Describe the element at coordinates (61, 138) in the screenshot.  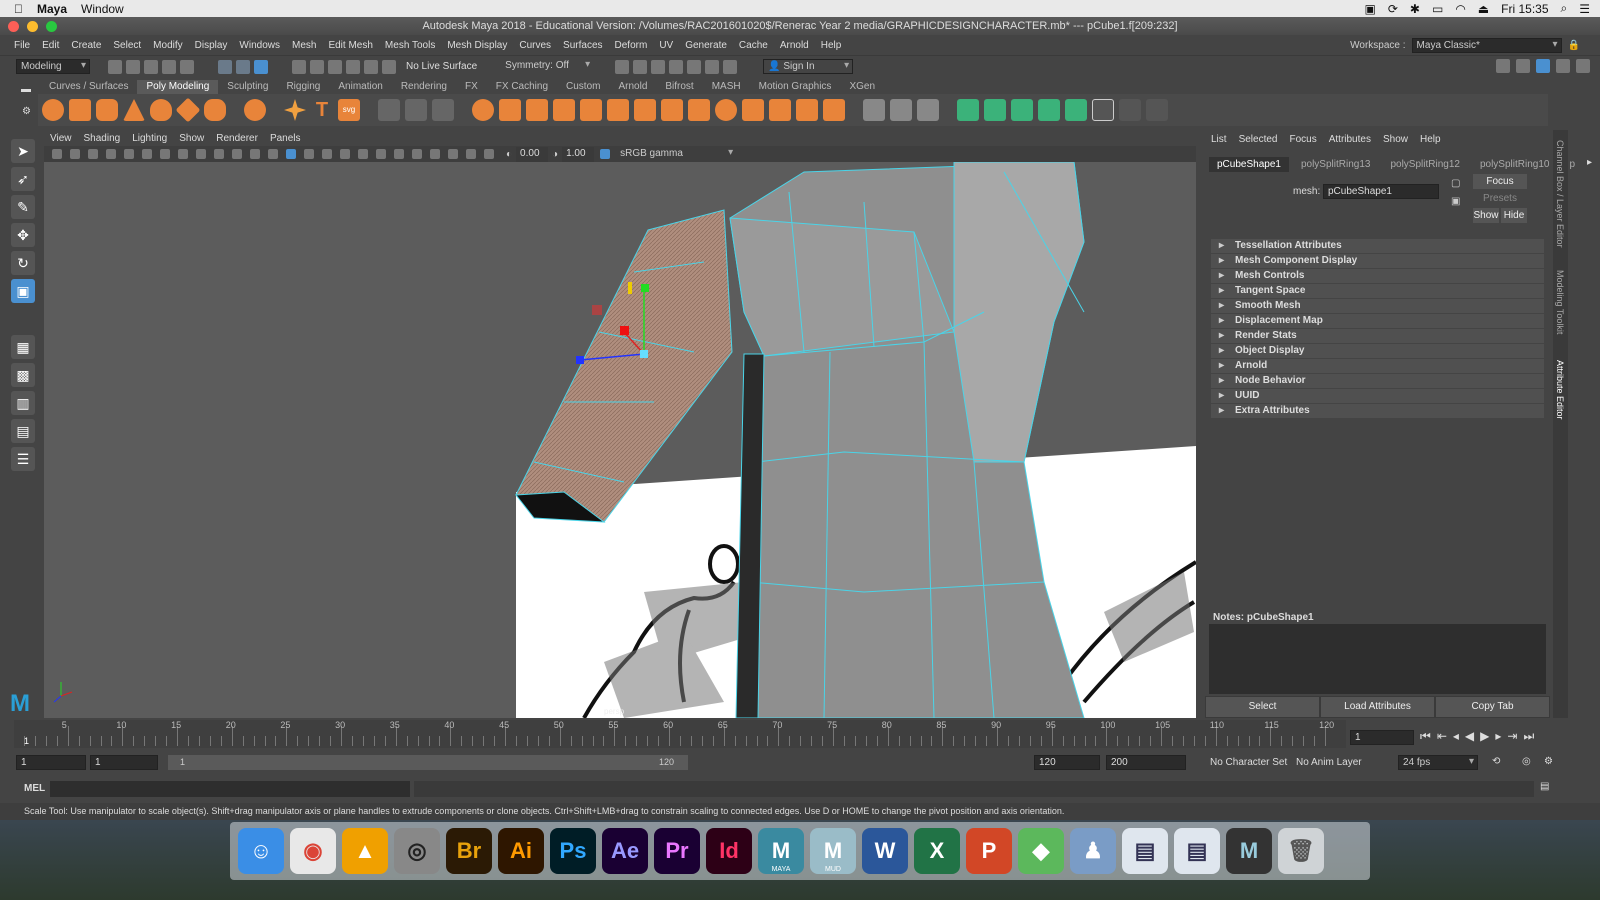
I see `vp-menu-view: View` at that location.